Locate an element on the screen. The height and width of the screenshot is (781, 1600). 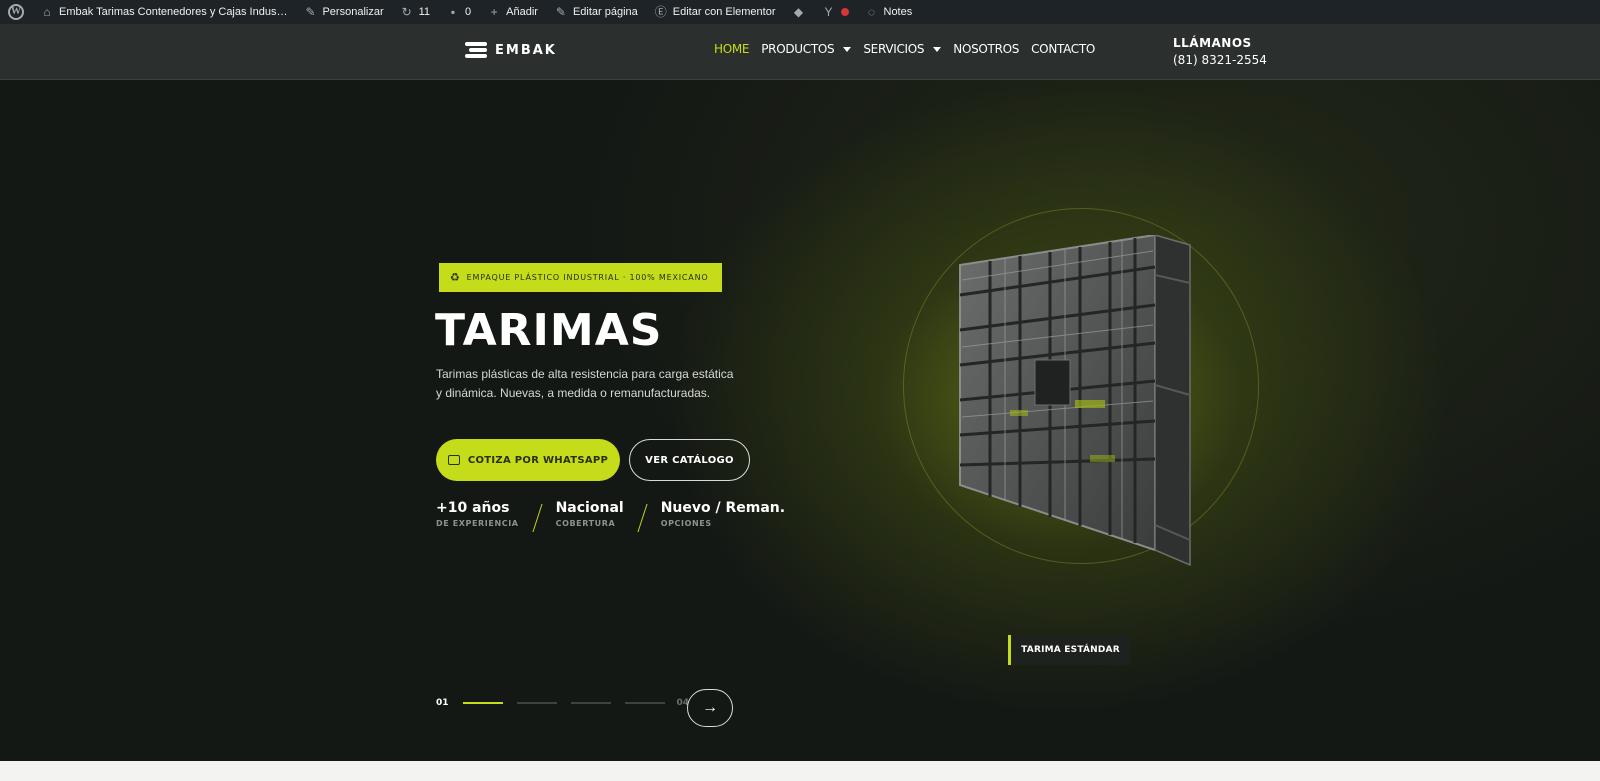
customize-menu: ✎ Personalizar is located at coordinates (343, 12).